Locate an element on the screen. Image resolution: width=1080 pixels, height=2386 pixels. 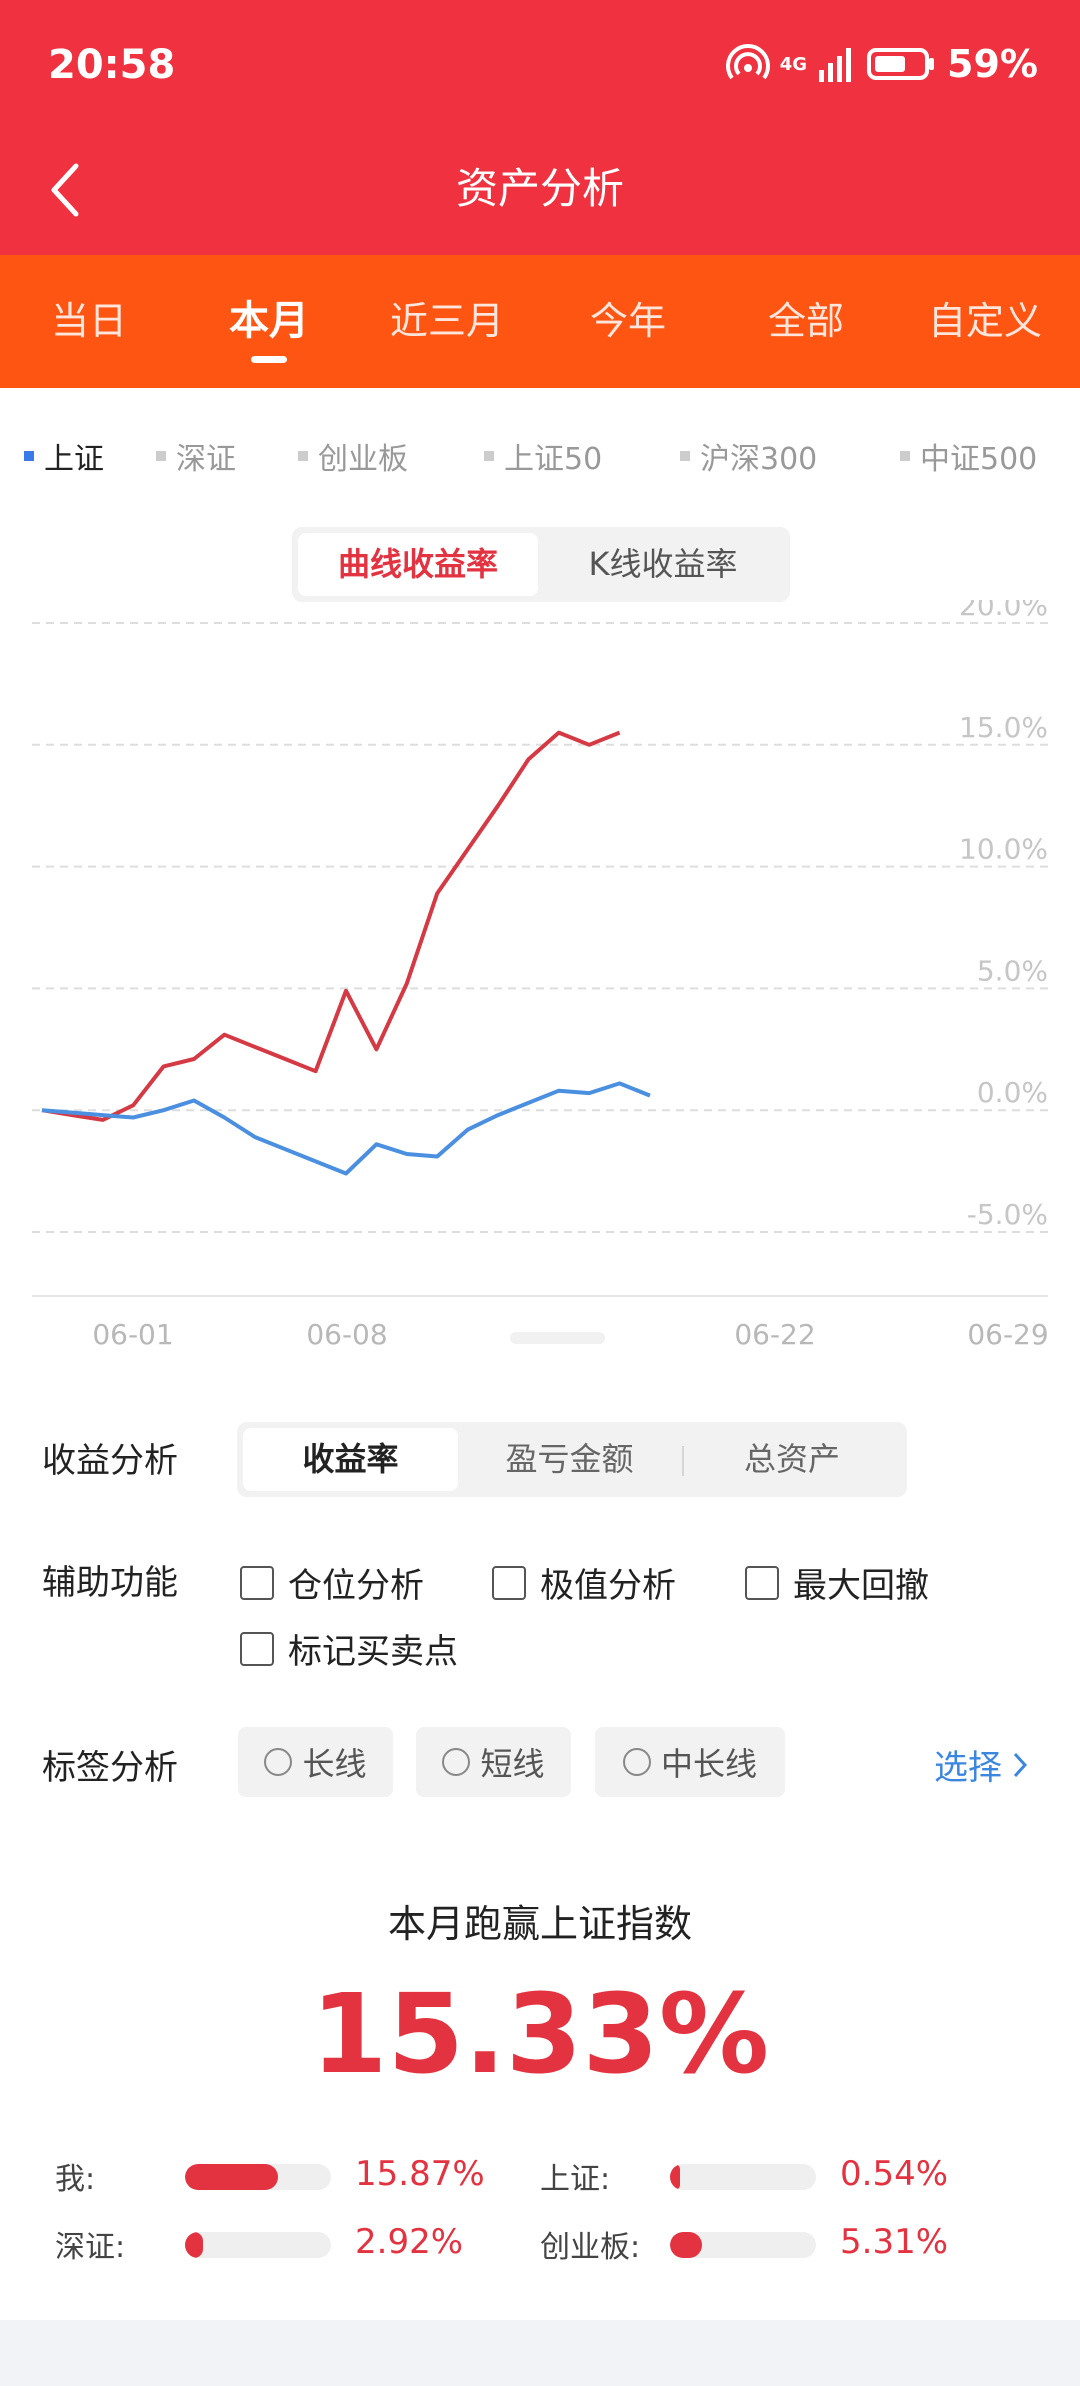
tag-short: 短线 is located at coordinates (493, 1762).